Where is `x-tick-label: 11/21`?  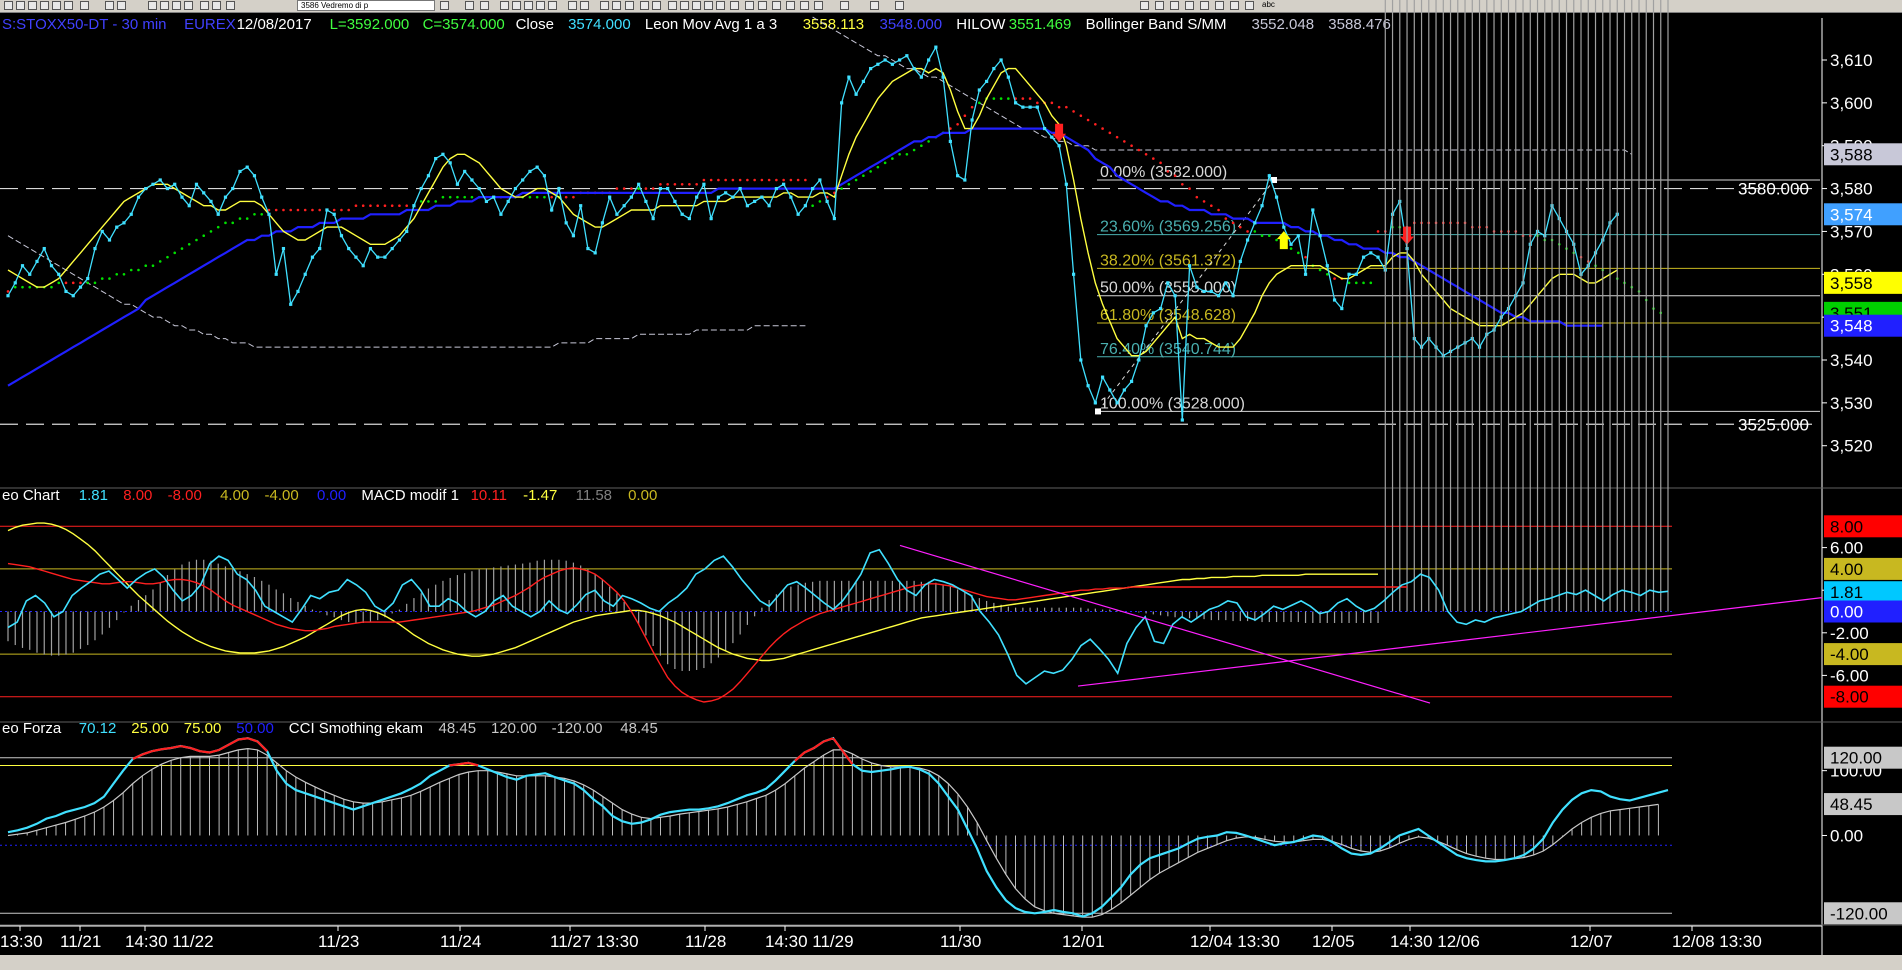
x-tick-label: 11/21 is located at coordinates (80, 941).